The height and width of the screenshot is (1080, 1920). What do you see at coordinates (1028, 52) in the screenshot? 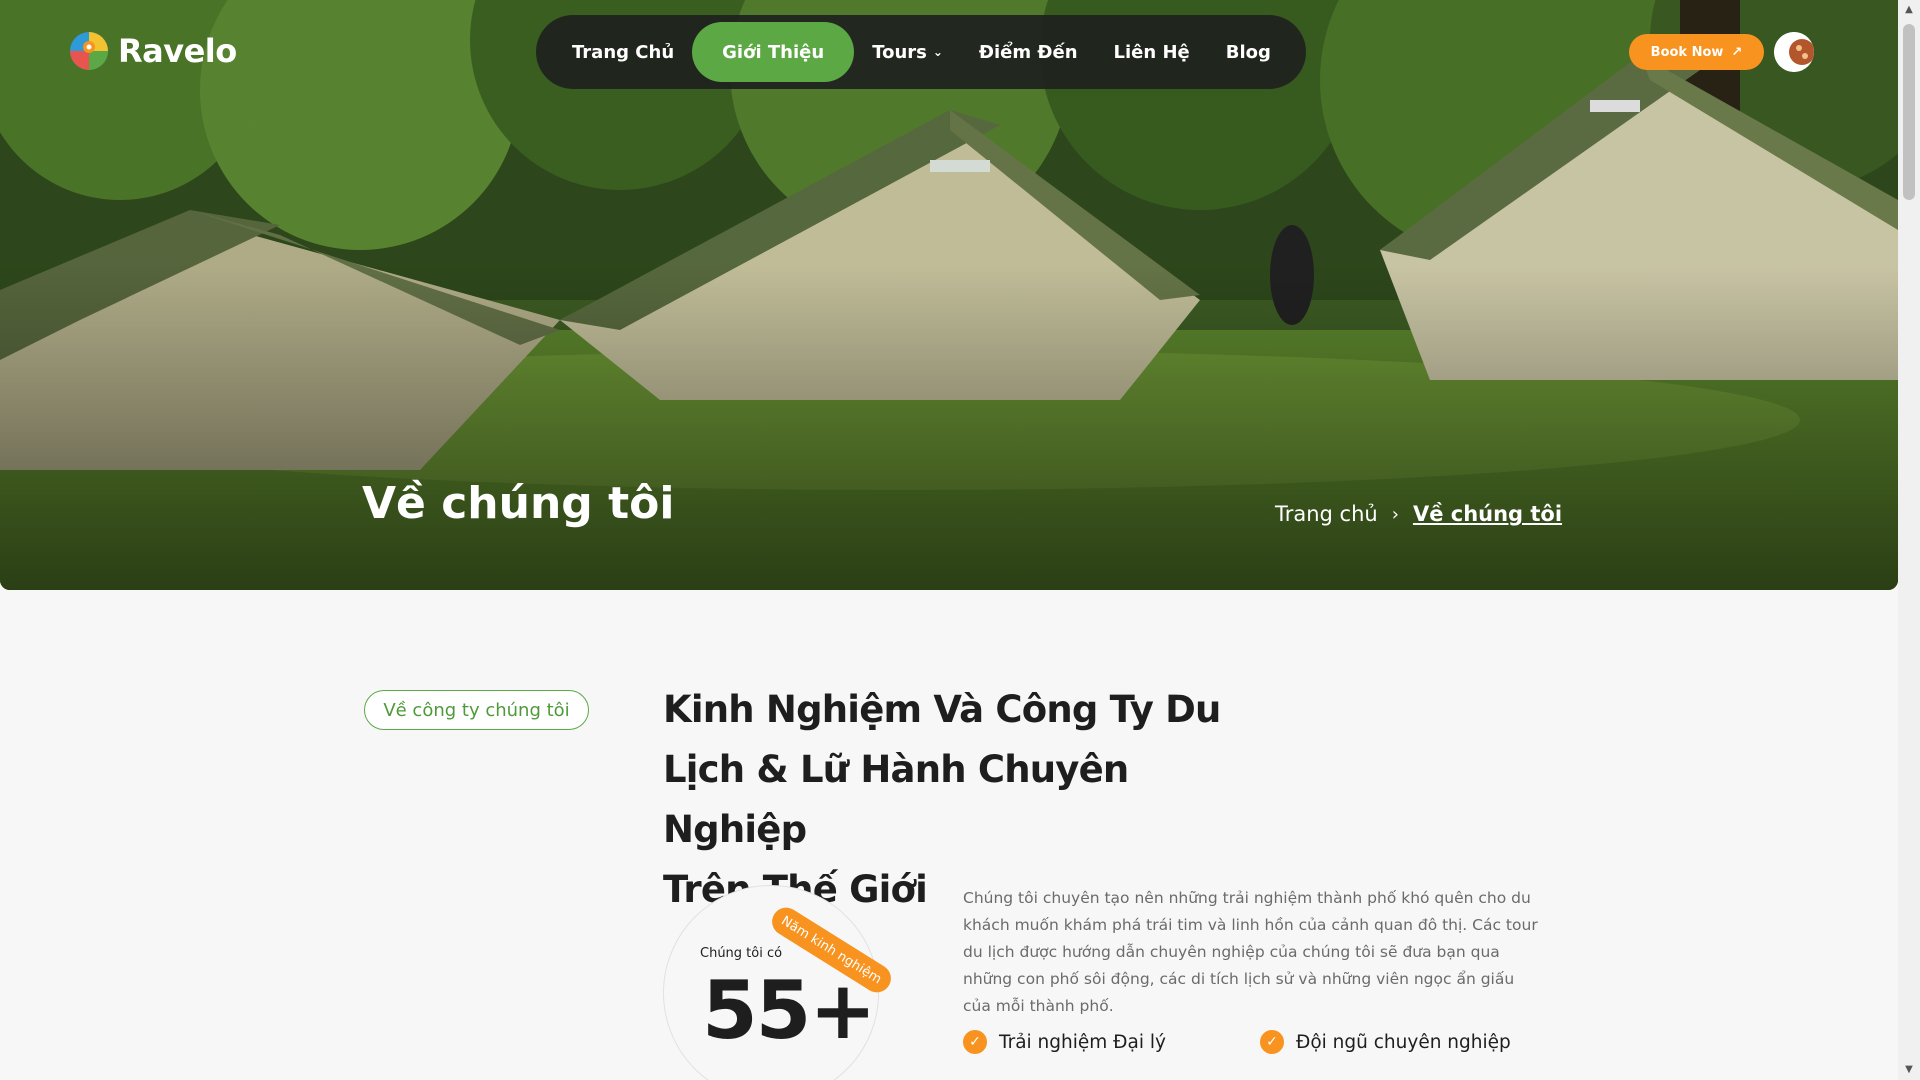
I see `nav-item-destinations: Điểm Đến` at bounding box center [1028, 52].